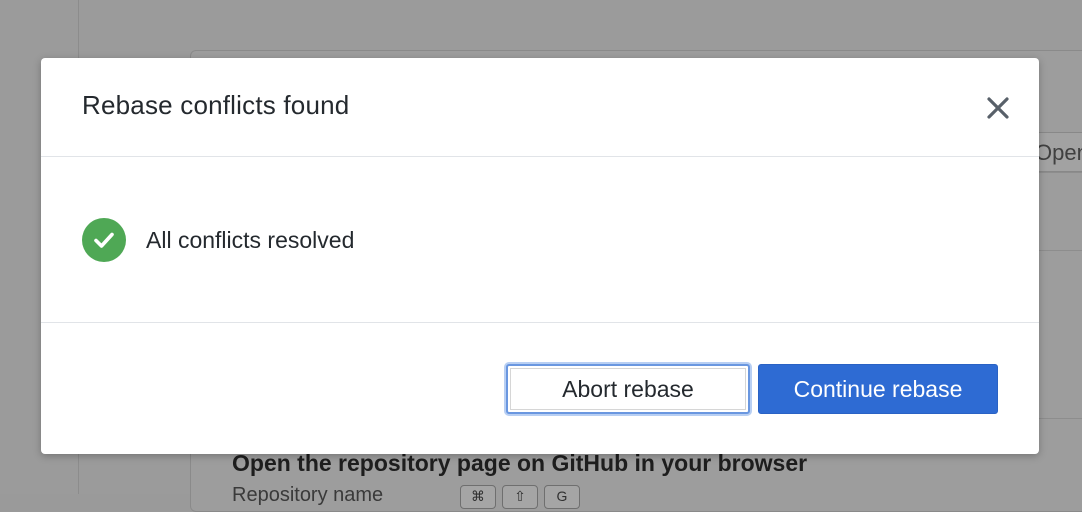 This screenshot has height=512, width=1082. I want to click on background-hint-subtitle: Repository name, so click(308, 495).